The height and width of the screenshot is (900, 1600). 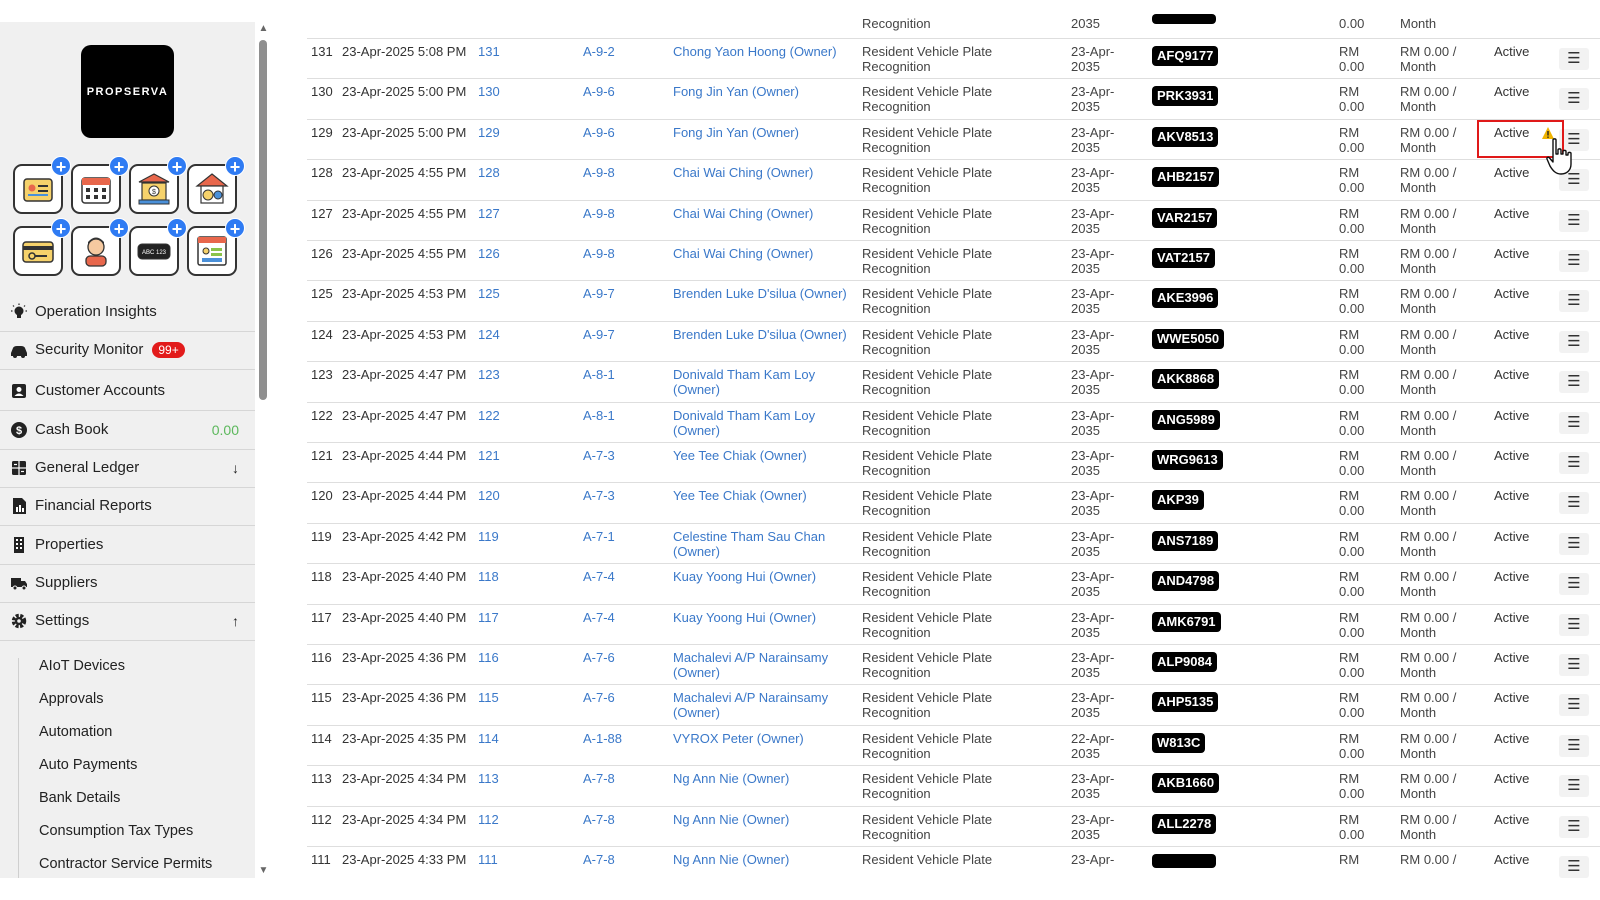 I want to click on settings-item-approvals: Approvals, so click(x=71, y=699).